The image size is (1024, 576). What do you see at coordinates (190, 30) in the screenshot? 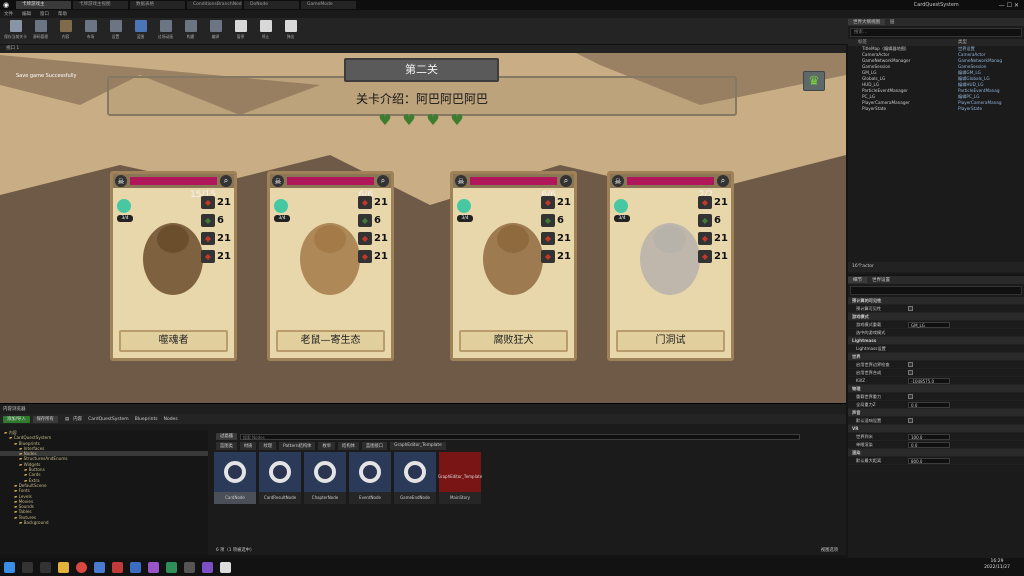
I see `build-button: 构建` at bounding box center [190, 30].